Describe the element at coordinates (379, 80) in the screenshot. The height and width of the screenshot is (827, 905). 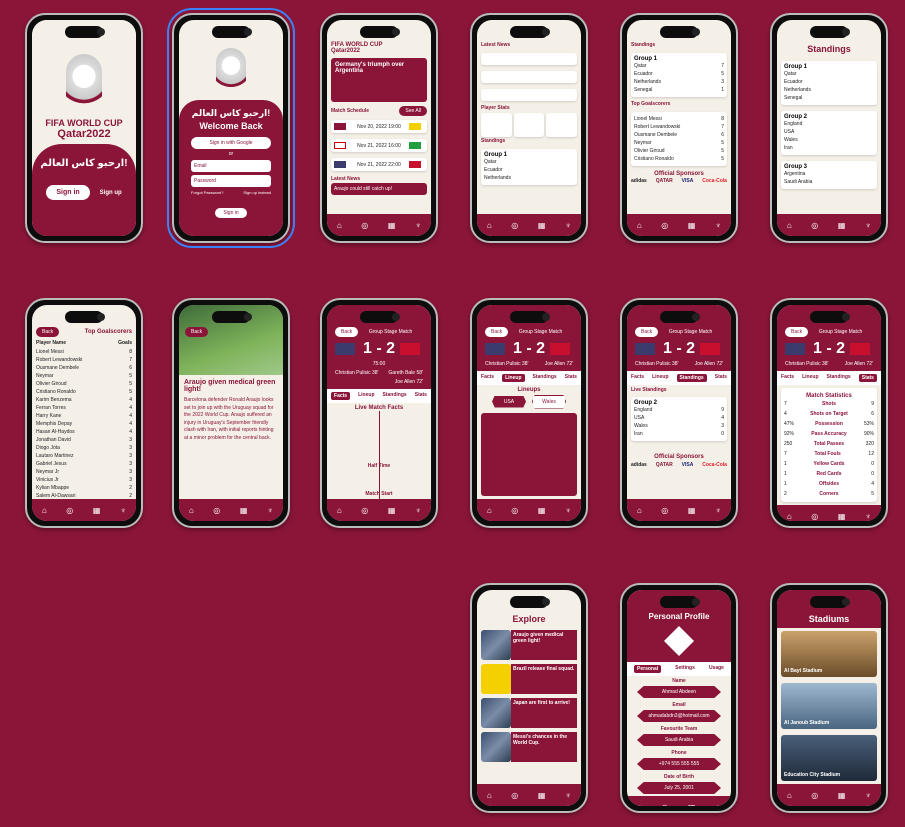
I see `headline-banner: Germany's triumph over Argentina` at that location.